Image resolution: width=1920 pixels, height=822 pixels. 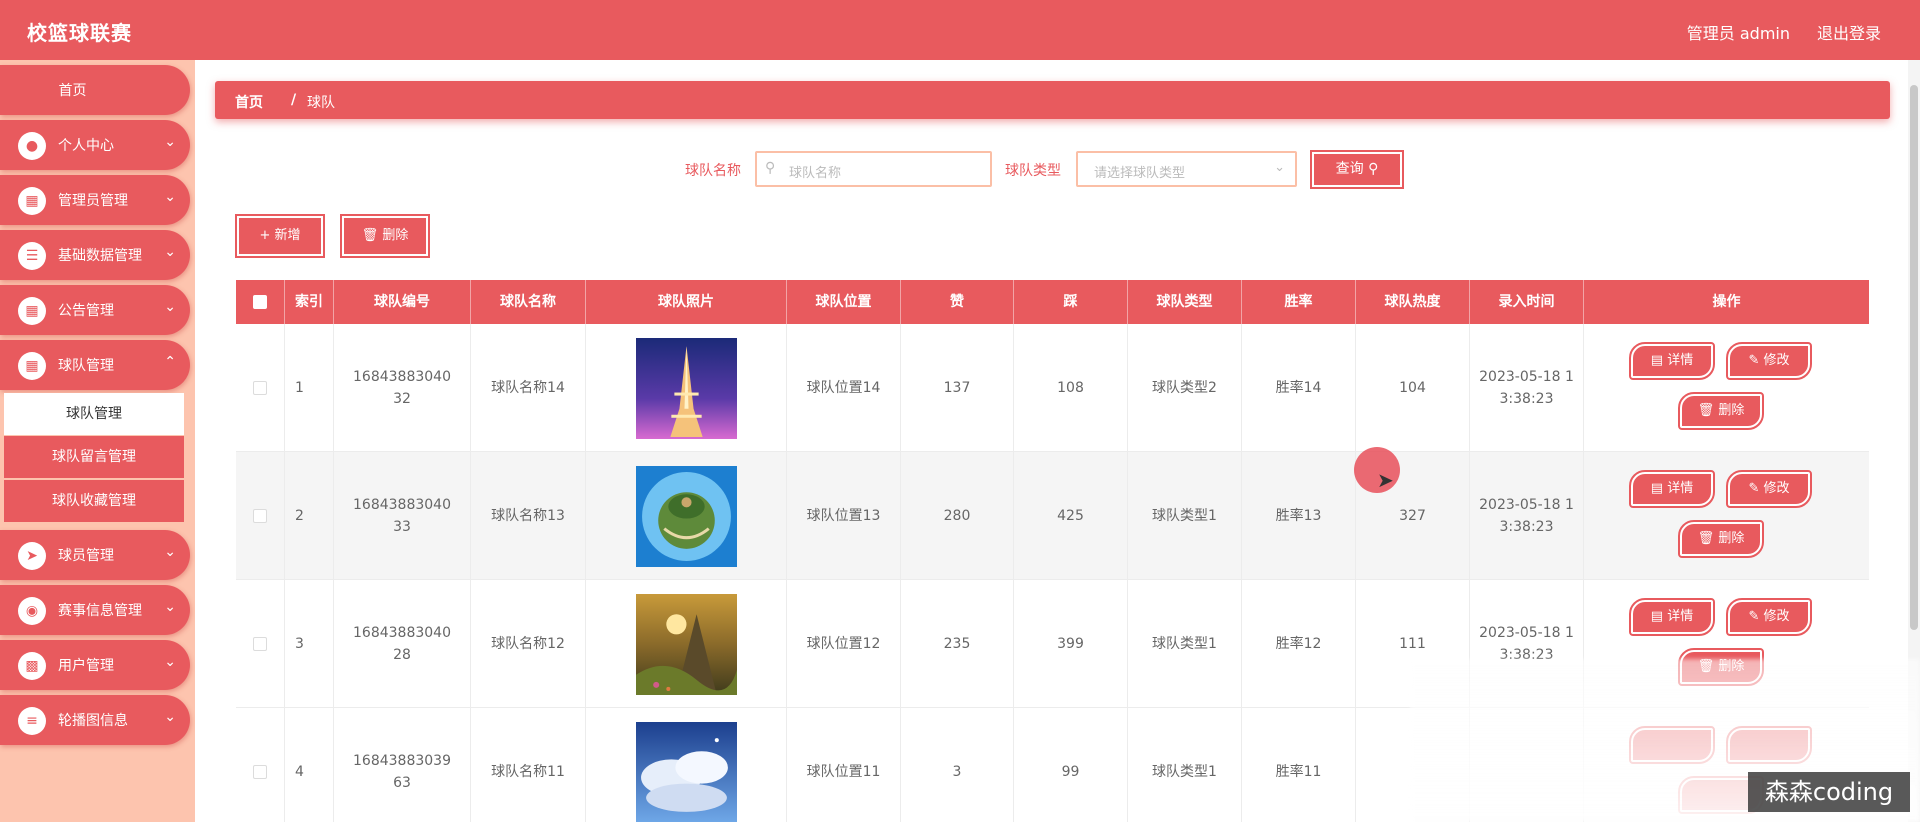 What do you see at coordinates (957, 644) in the screenshot?
I see `like-count-cell: 235` at bounding box center [957, 644].